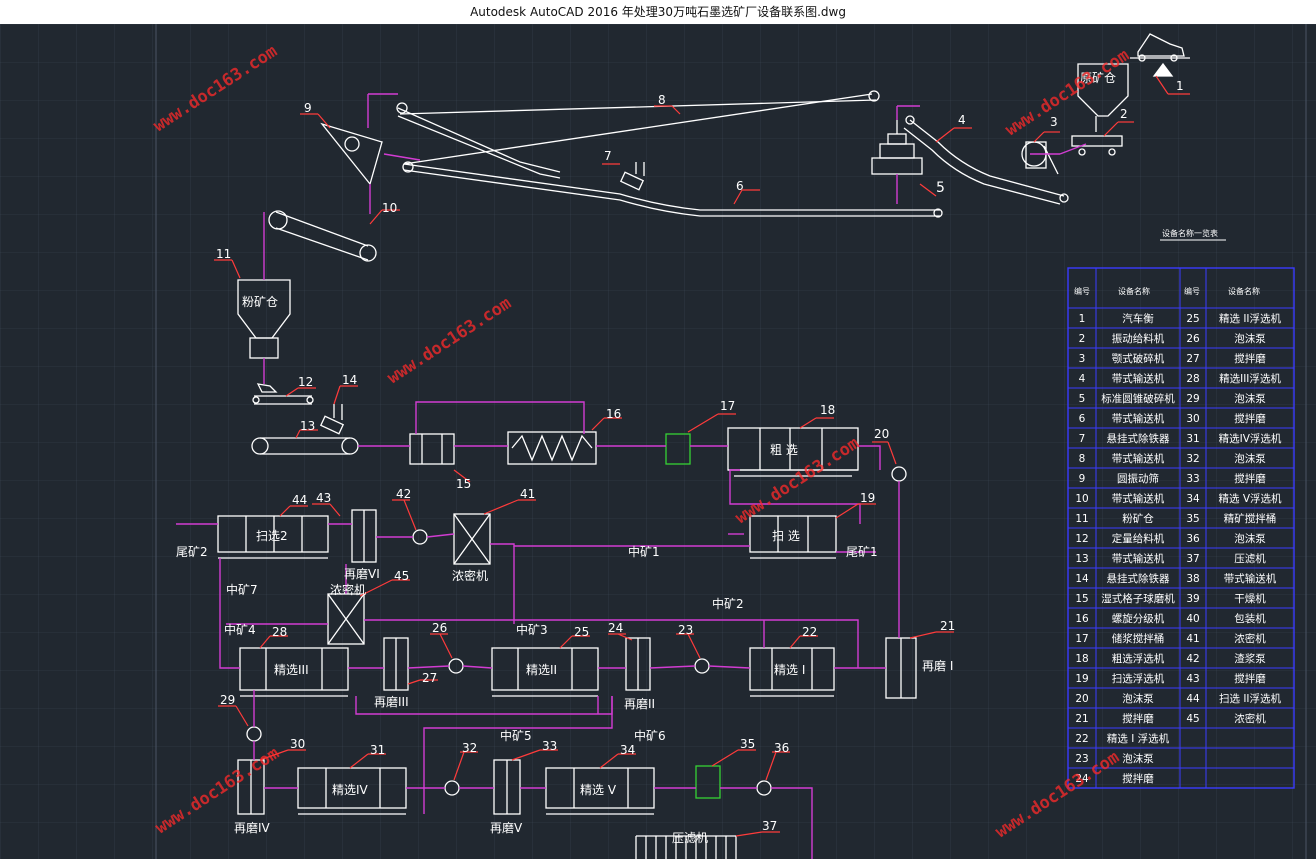 The width and height of the screenshot is (1316, 859). What do you see at coordinates (1250, 698) in the screenshot?
I see `table-cell-name: 扫选 II浮选机` at bounding box center [1250, 698].